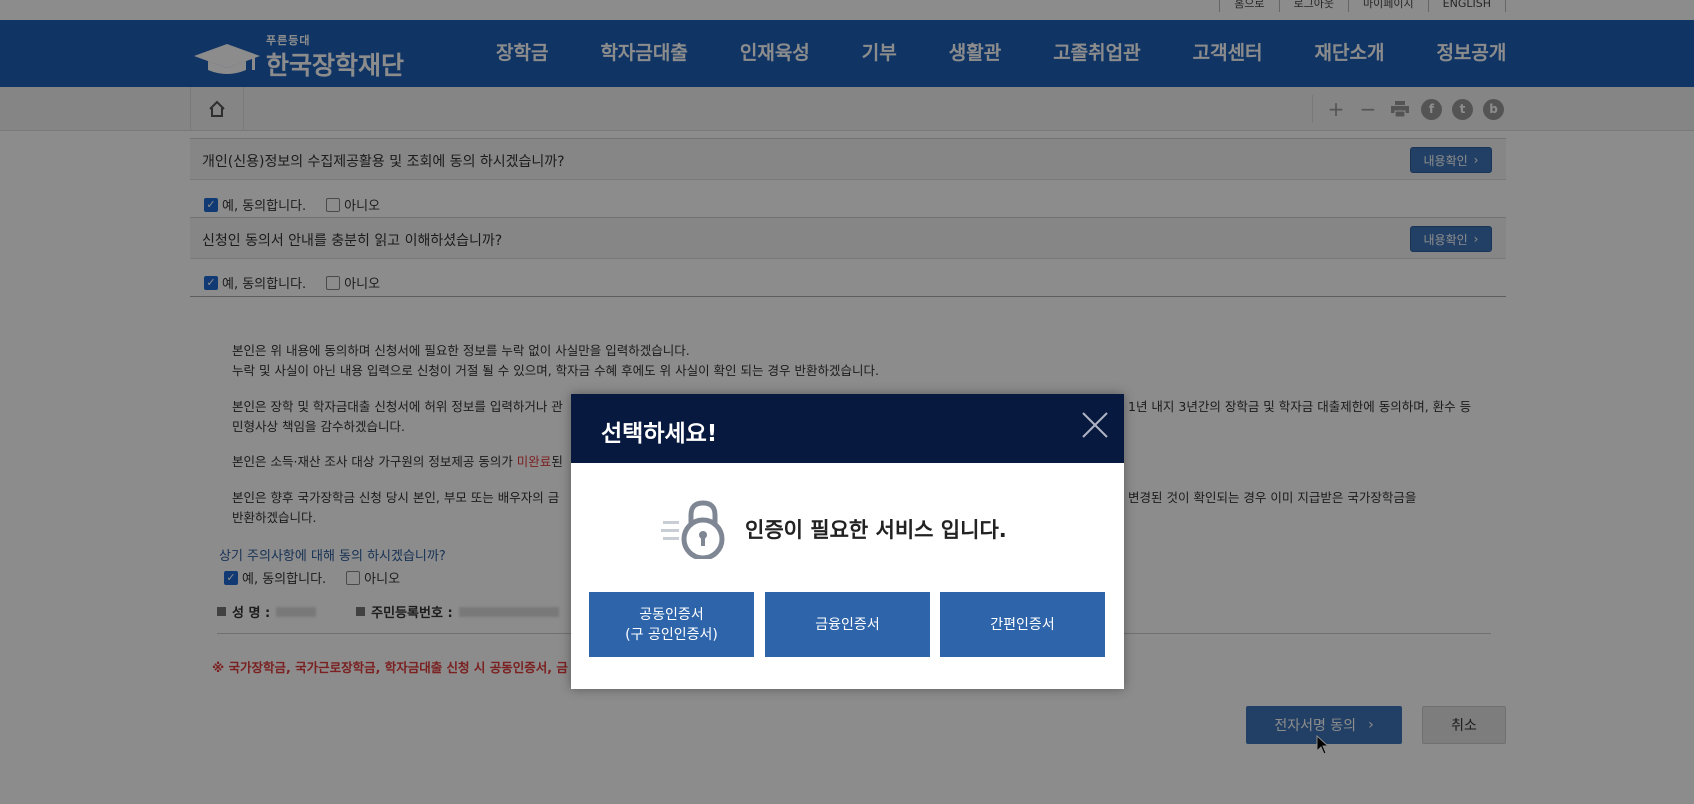 The width and height of the screenshot is (1694, 804). I want to click on cert-button-sublabel: (구 공인인증서), so click(671, 634).